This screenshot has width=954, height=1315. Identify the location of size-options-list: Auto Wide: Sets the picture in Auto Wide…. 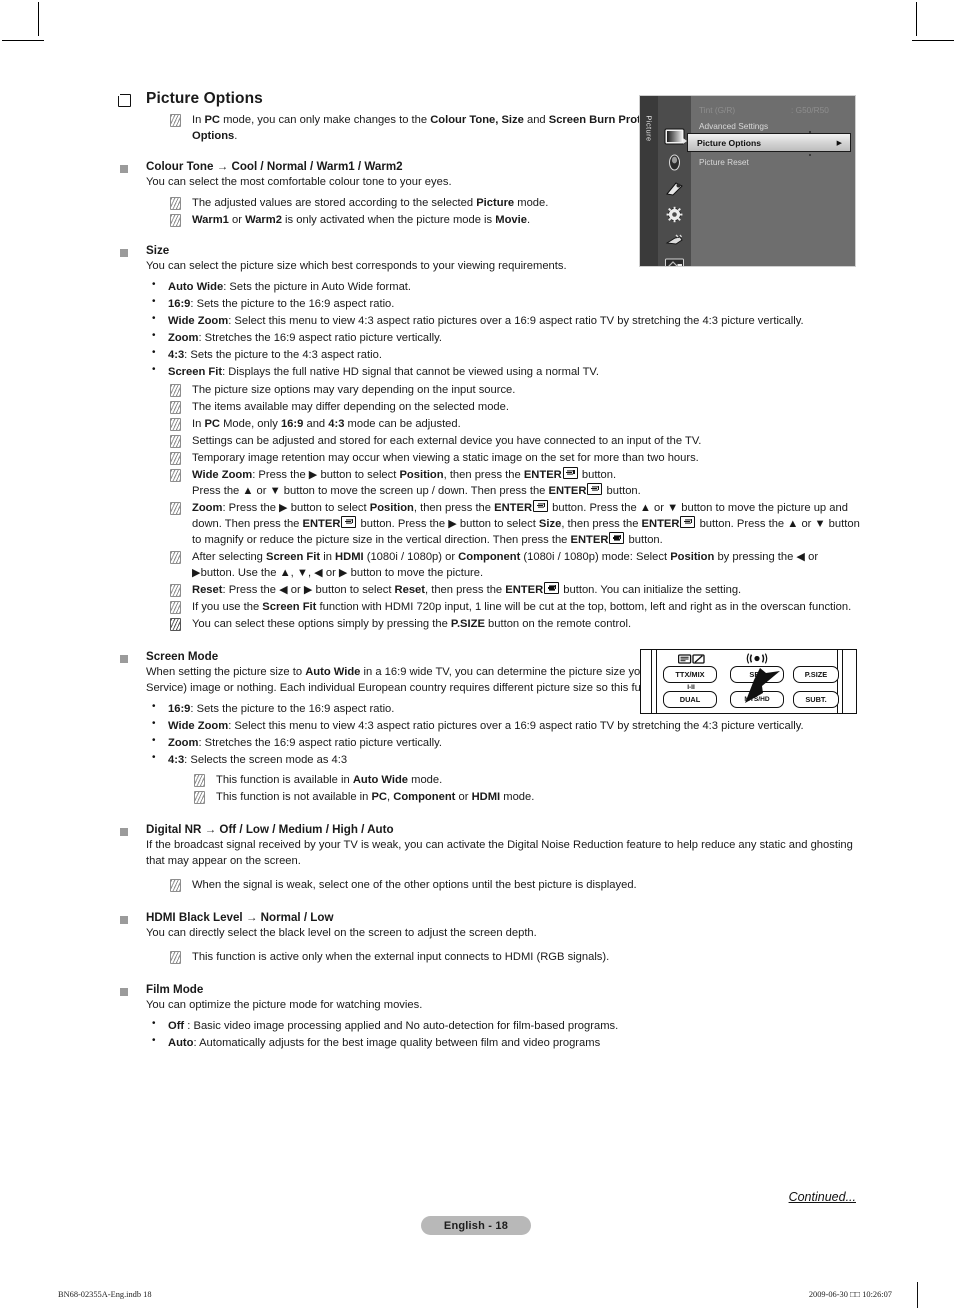
(503, 329).